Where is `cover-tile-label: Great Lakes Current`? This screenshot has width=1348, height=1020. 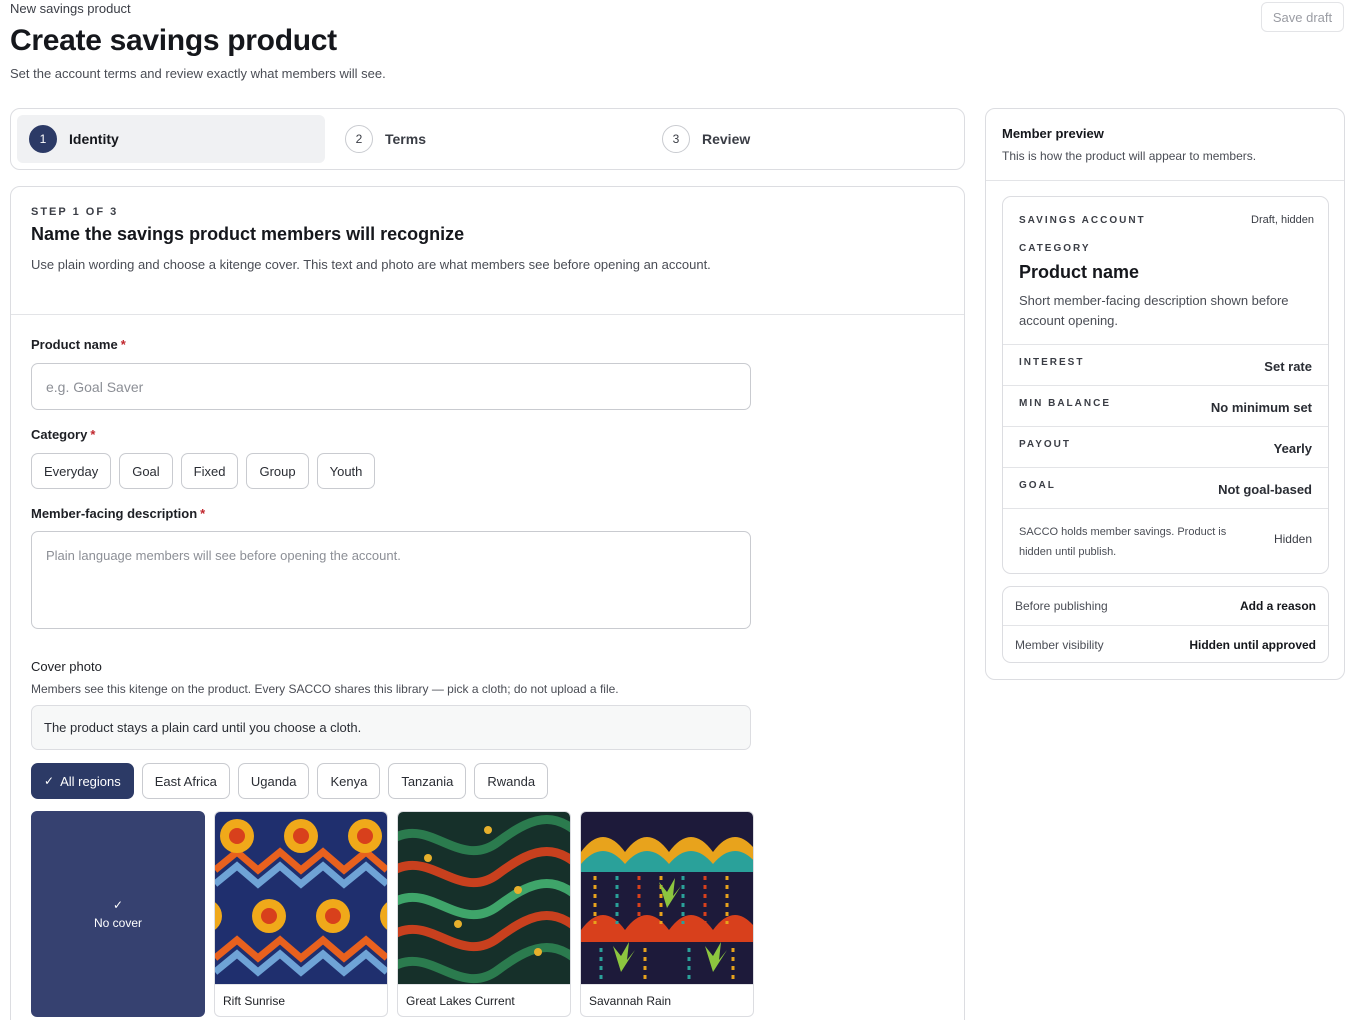
cover-tile-label: Great Lakes Current is located at coordinates (484, 1000).